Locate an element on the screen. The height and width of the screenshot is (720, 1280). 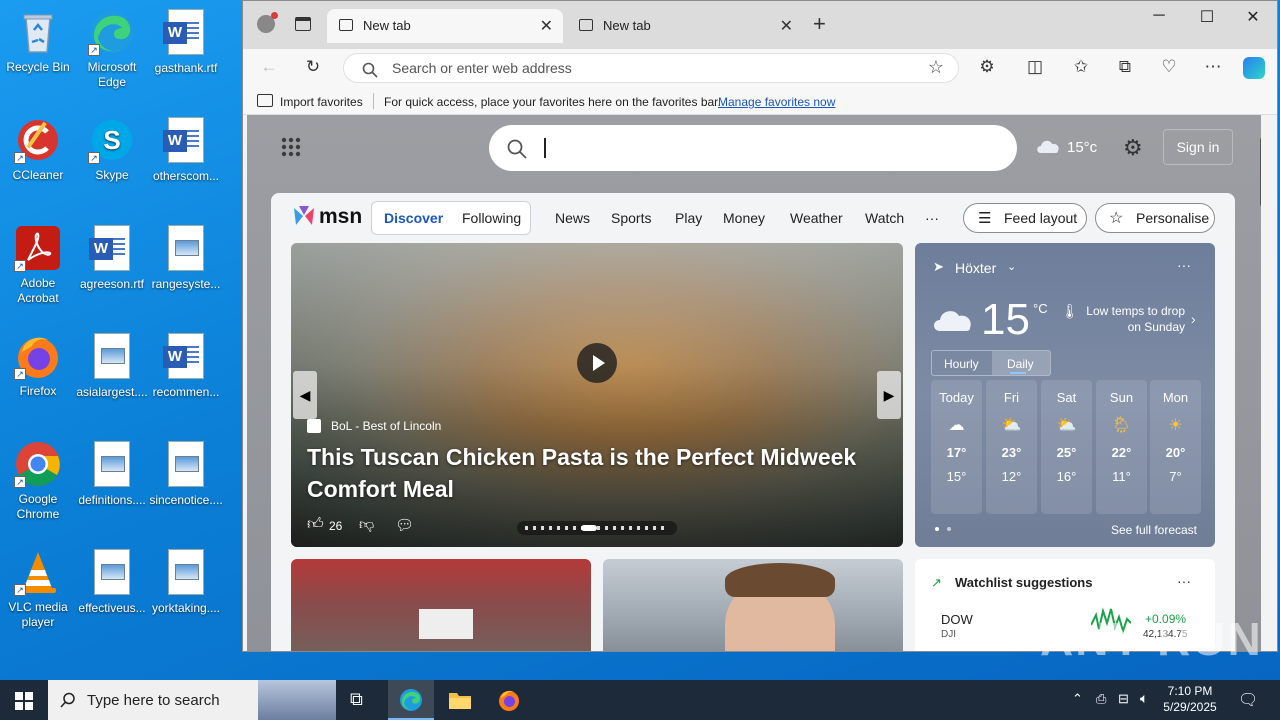
weather-unit: °C is located at coordinates (1040, 308).